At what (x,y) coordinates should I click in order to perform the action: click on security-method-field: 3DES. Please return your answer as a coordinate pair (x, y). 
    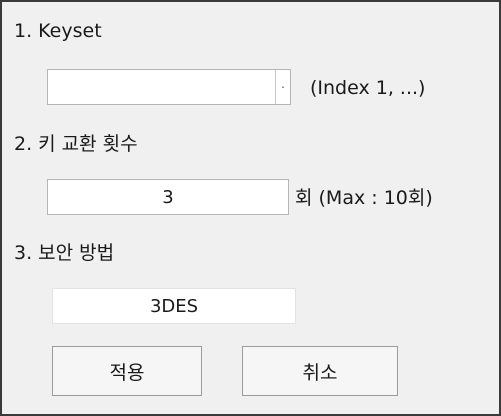
    Looking at the image, I should click on (174, 306).